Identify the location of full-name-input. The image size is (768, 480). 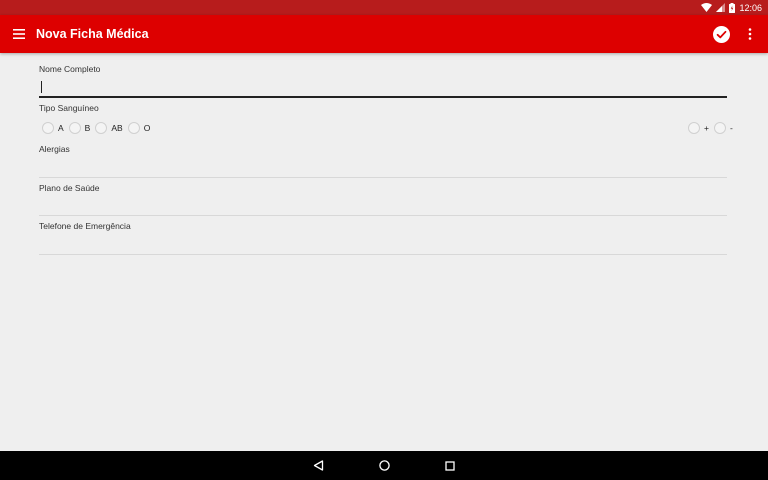
(383, 87).